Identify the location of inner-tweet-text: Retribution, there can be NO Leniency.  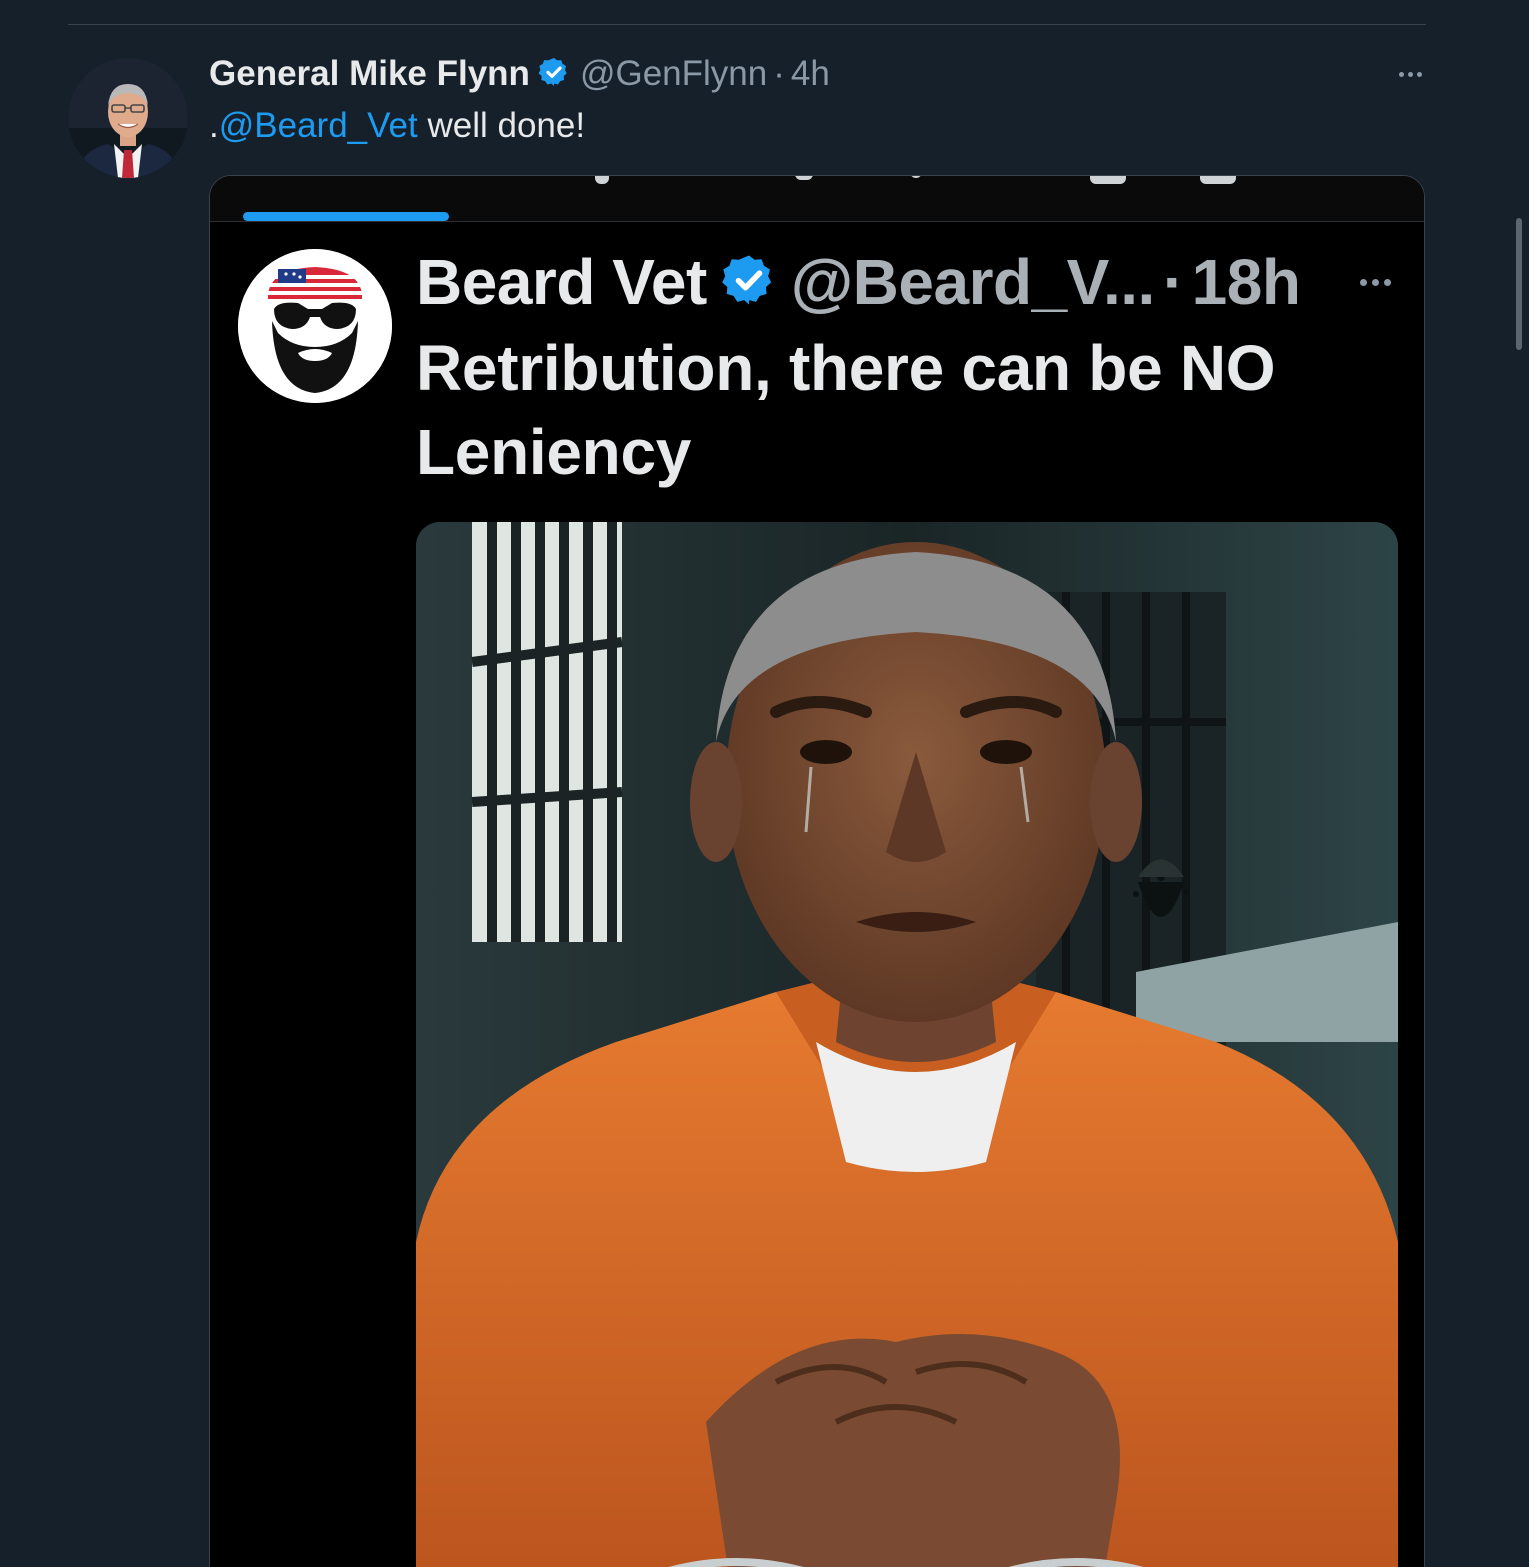
(846, 410).